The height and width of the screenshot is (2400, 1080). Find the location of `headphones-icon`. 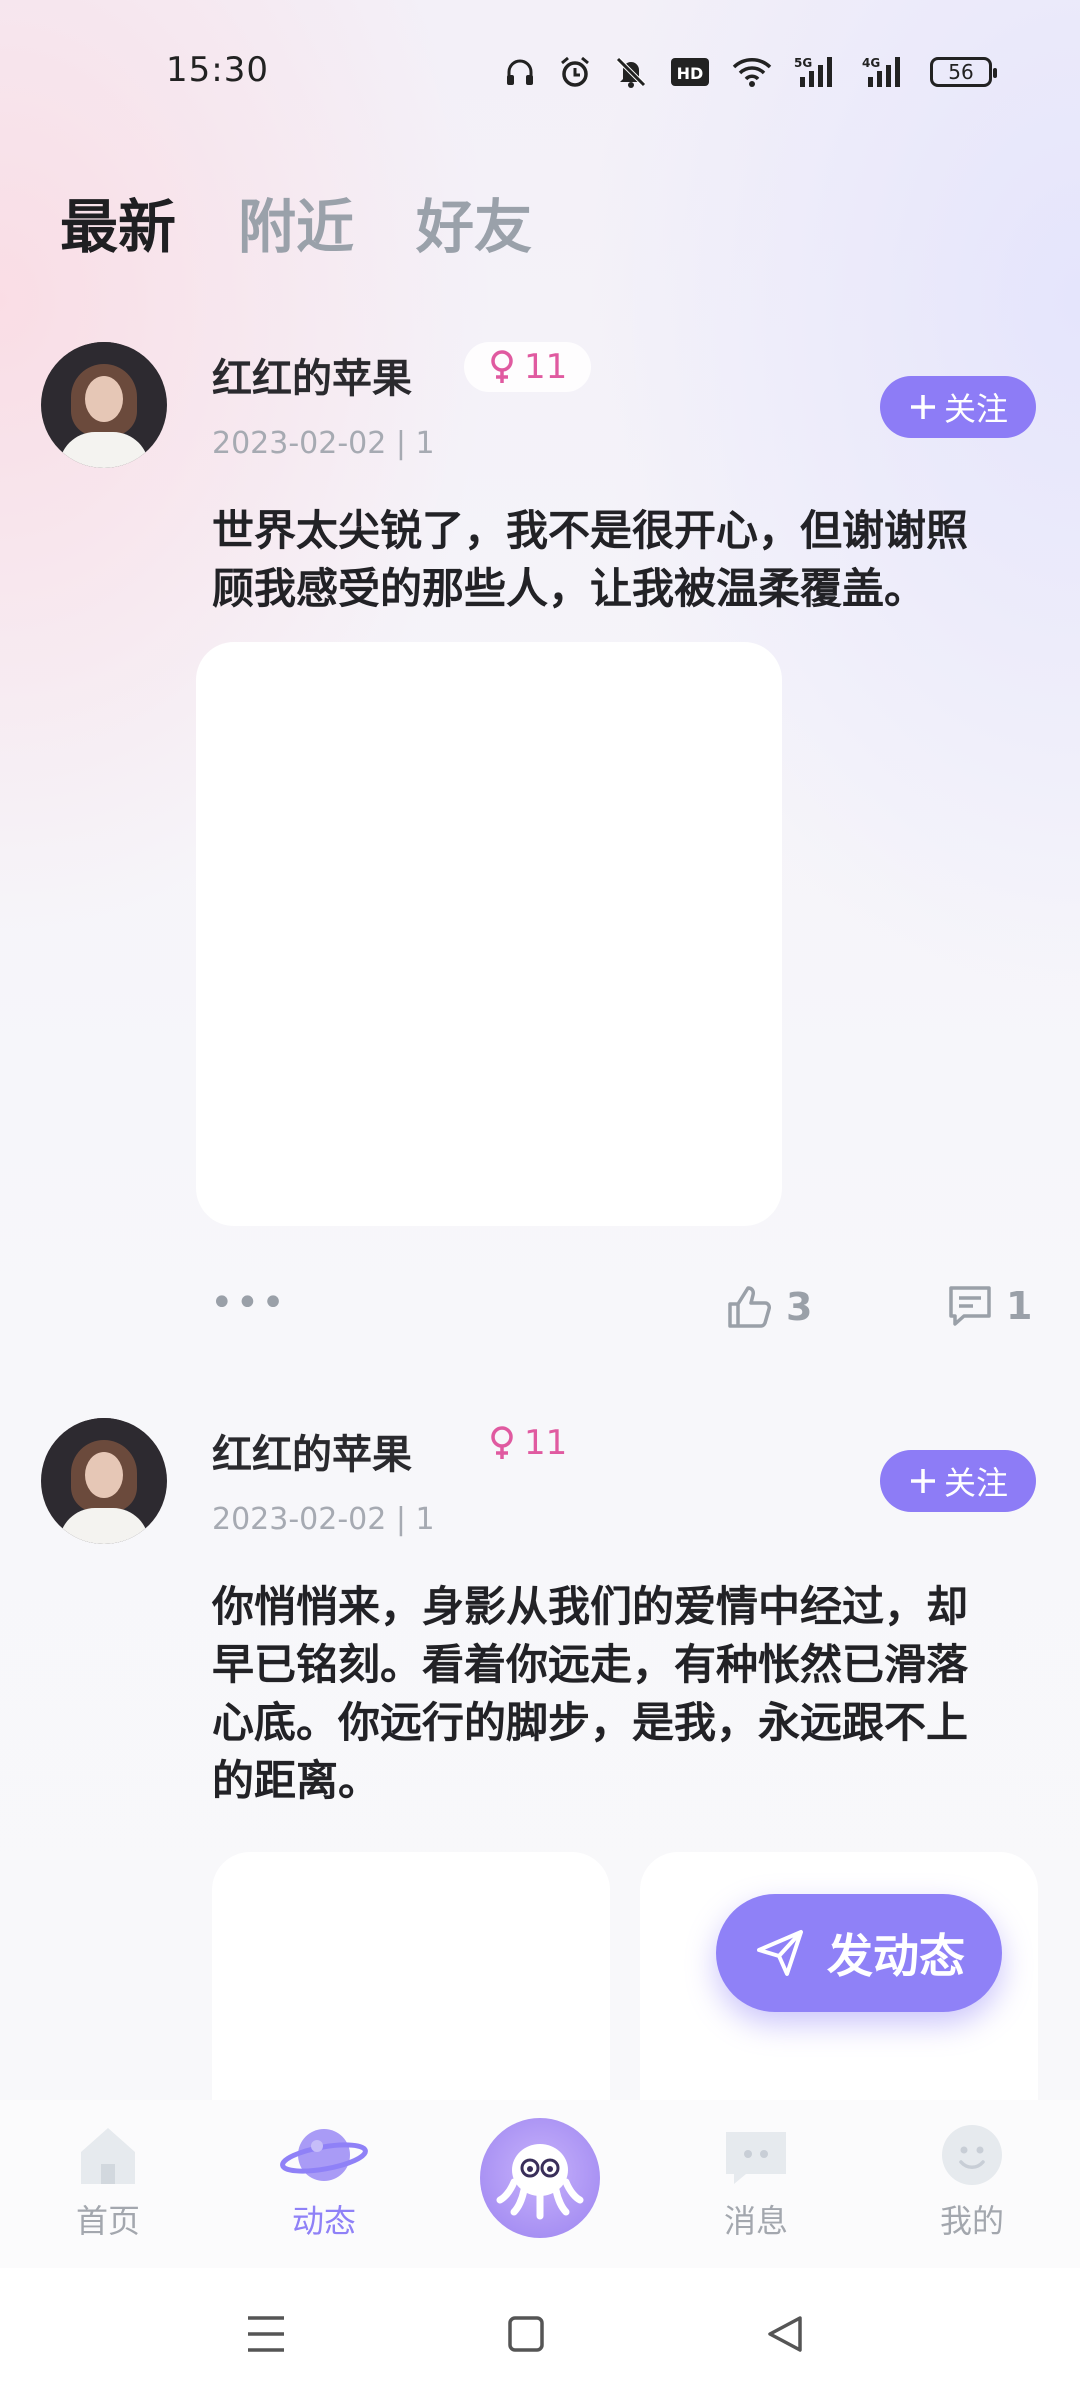

headphones-icon is located at coordinates (520, 72).